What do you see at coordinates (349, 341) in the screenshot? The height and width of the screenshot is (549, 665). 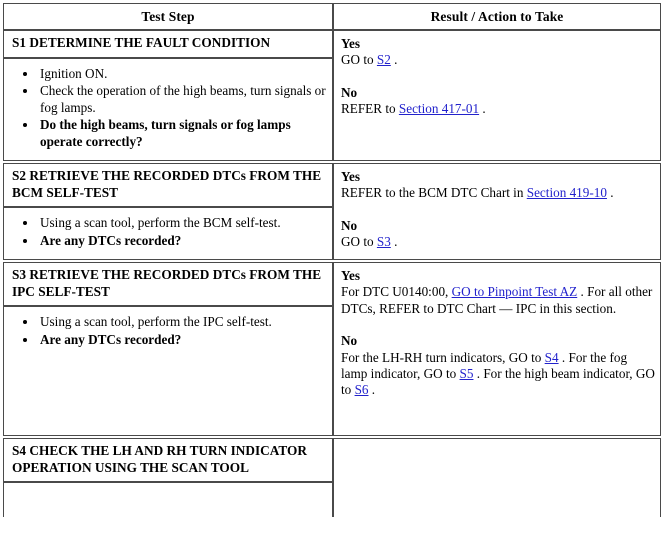 I see `result-no-label-s3: No` at bounding box center [349, 341].